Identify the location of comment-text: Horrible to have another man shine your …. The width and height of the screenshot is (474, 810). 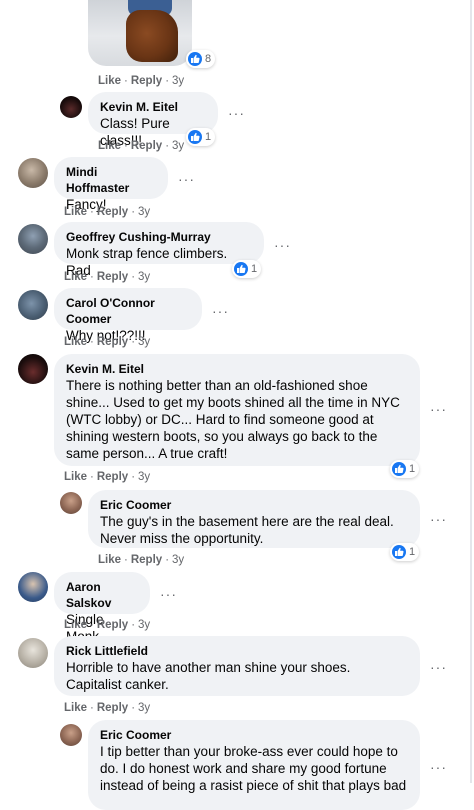
(210, 676).